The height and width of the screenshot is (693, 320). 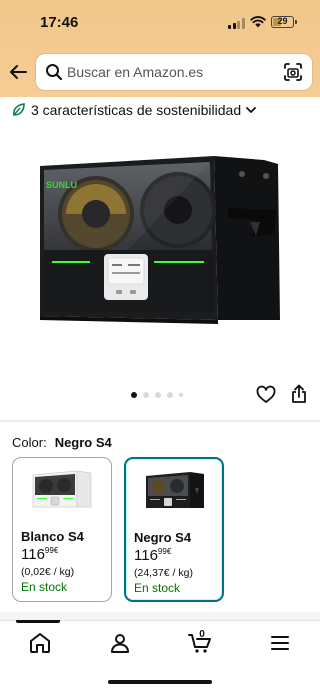 I want to click on option-unit-price: (24,37€ / kg), so click(x=163, y=573).